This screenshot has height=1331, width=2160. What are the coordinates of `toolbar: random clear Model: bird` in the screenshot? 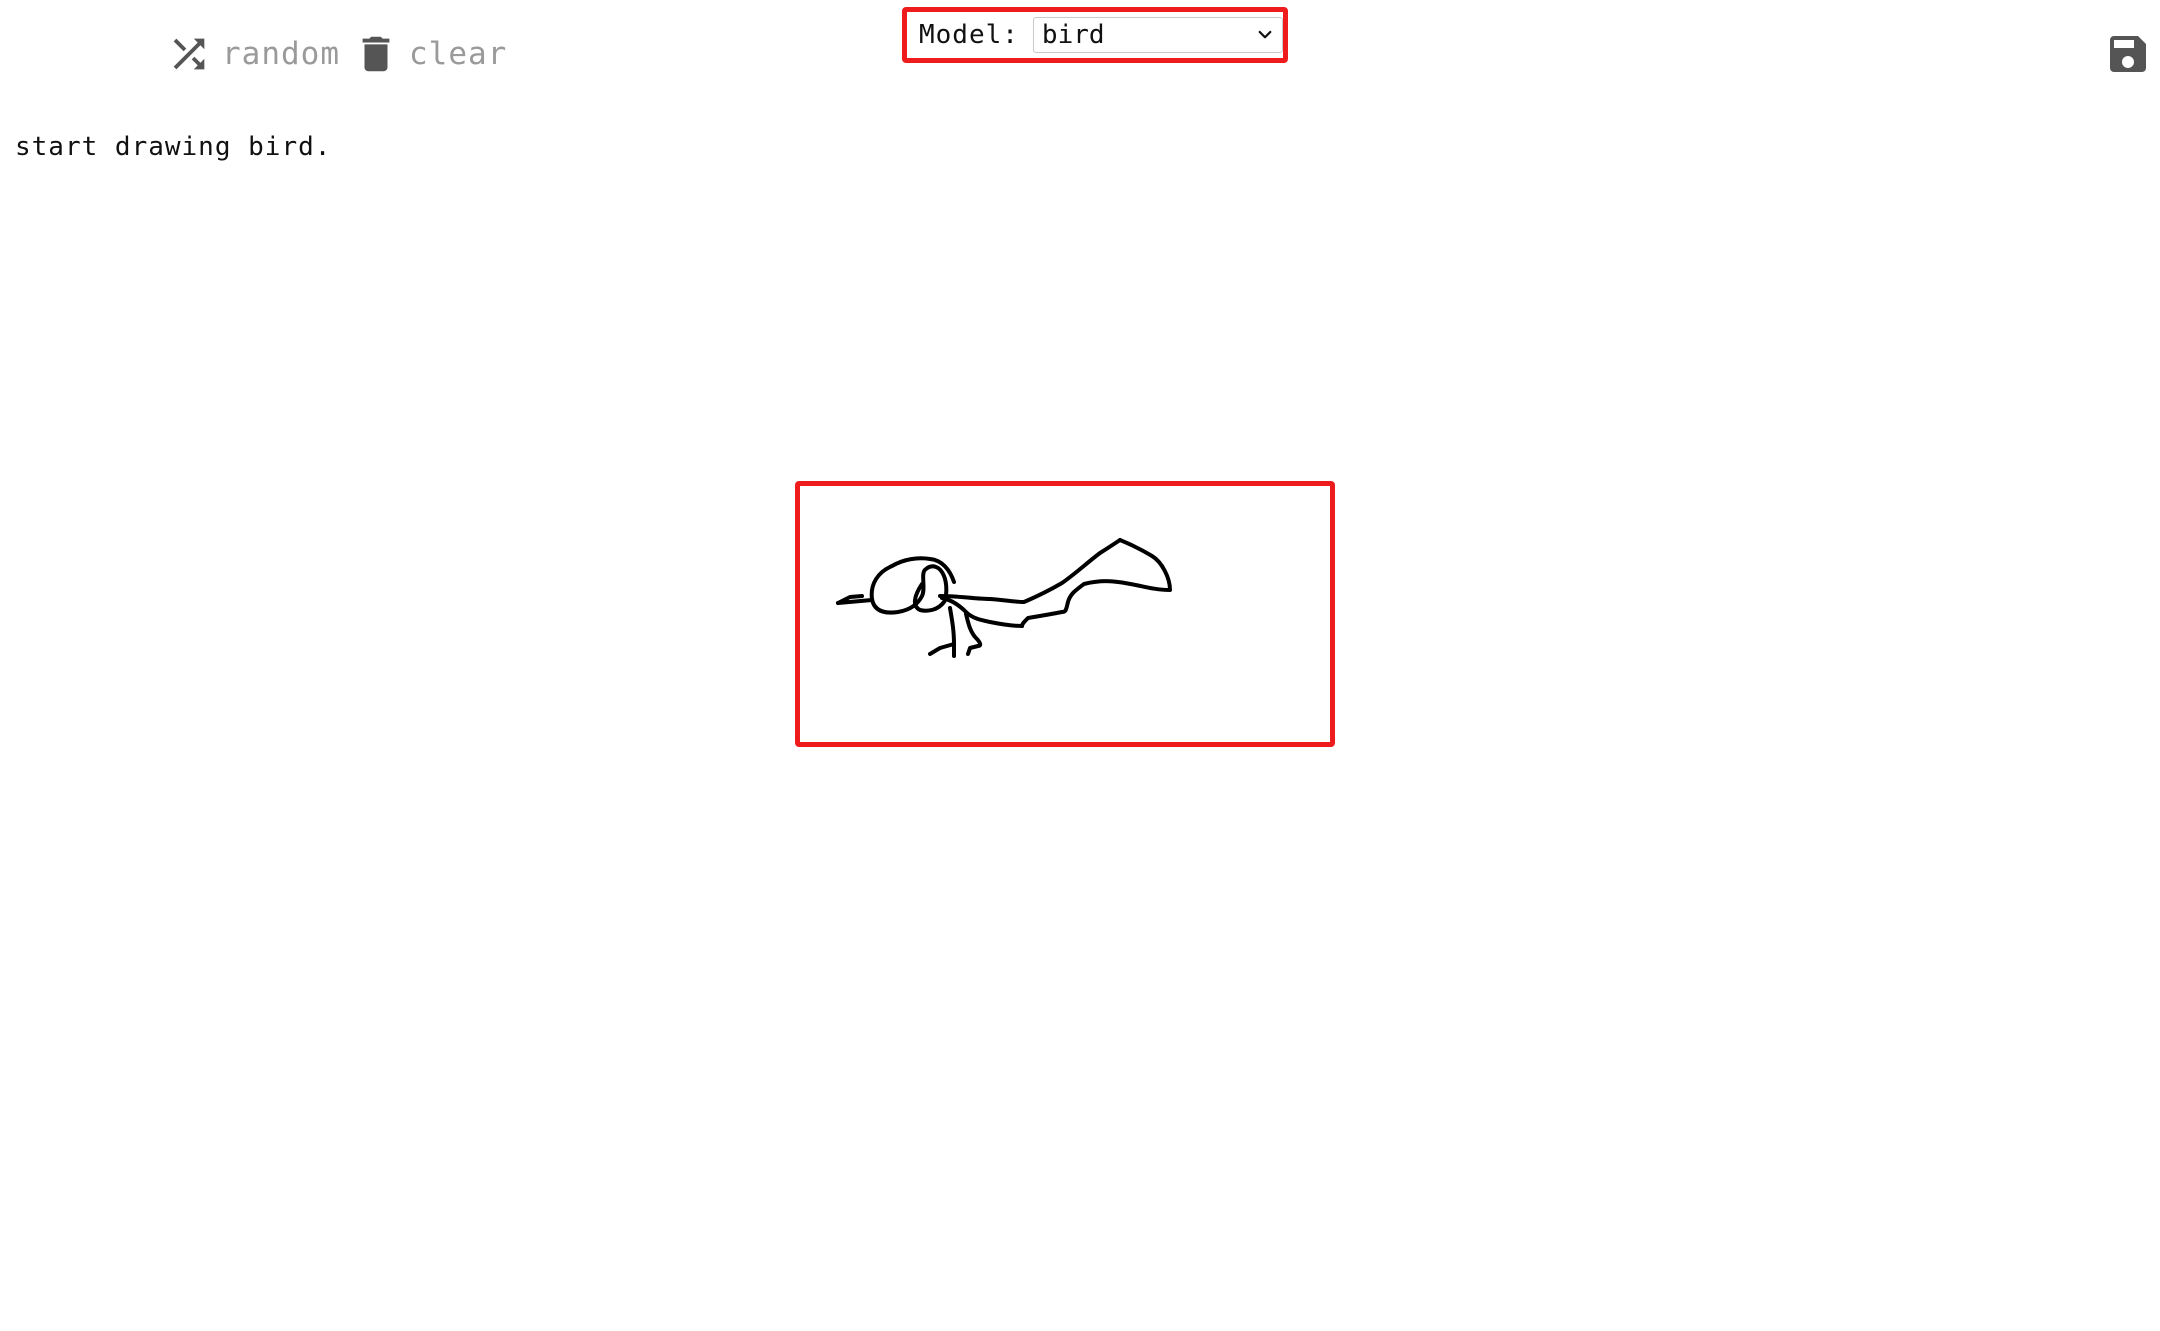 It's located at (1080, 55).